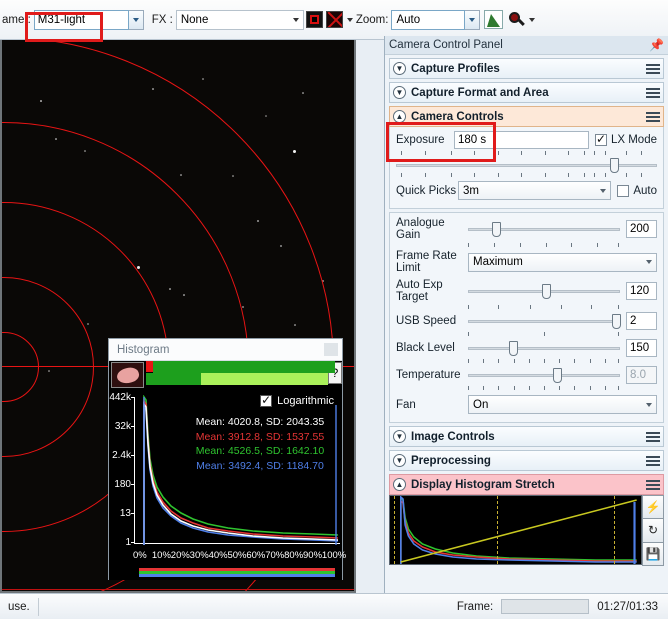 This screenshot has width=668, height=619. What do you see at coordinates (331, 349) in the screenshot?
I see `histogram-close-icon` at bounding box center [331, 349].